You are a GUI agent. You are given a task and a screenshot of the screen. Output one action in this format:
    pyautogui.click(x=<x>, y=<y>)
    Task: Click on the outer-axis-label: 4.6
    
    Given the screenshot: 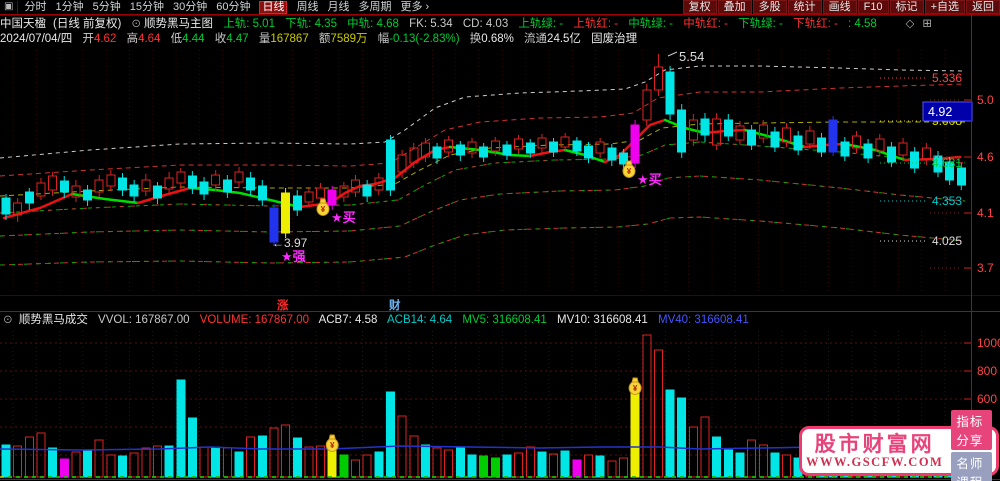 What is the action you would take?
    pyautogui.click(x=985, y=157)
    